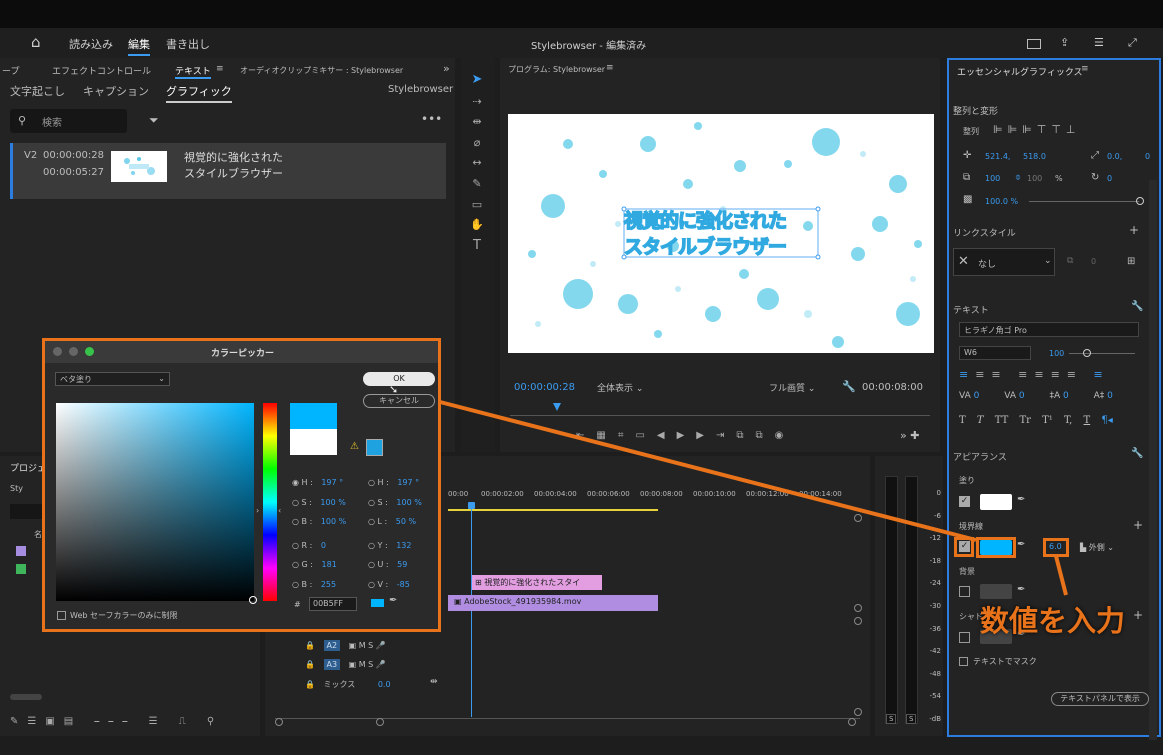  I want to click on rgb-g-row: ○ G : 181, so click(319, 565).